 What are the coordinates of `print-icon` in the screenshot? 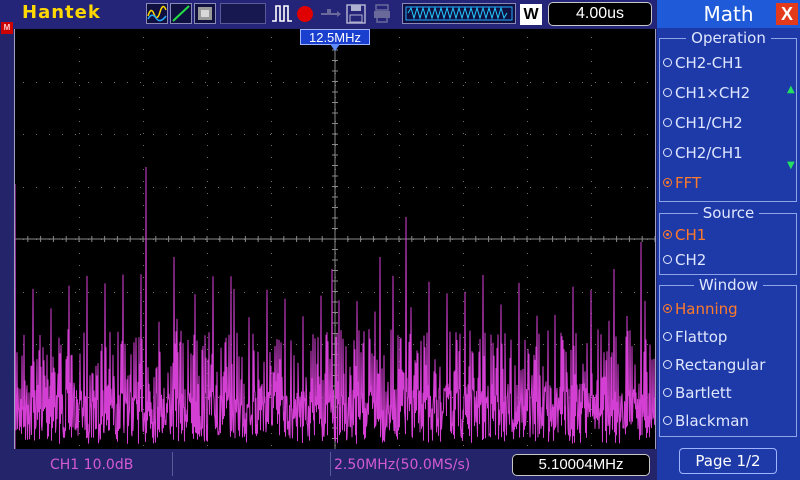 It's located at (382, 13).